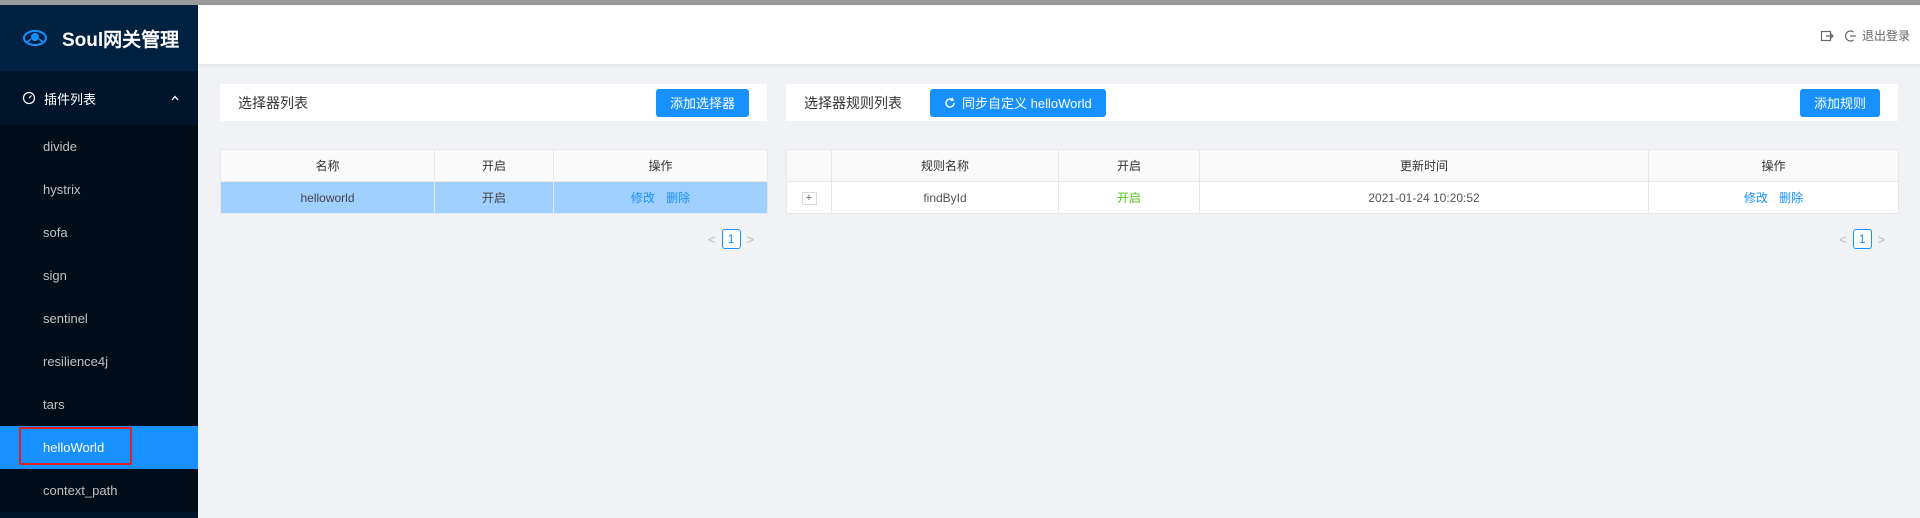 The width and height of the screenshot is (1920, 518). What do you see at coordinates (60, 146) in the screenshot?
I see `sidebar-item-label: divide` at bounding box center [60, 146].